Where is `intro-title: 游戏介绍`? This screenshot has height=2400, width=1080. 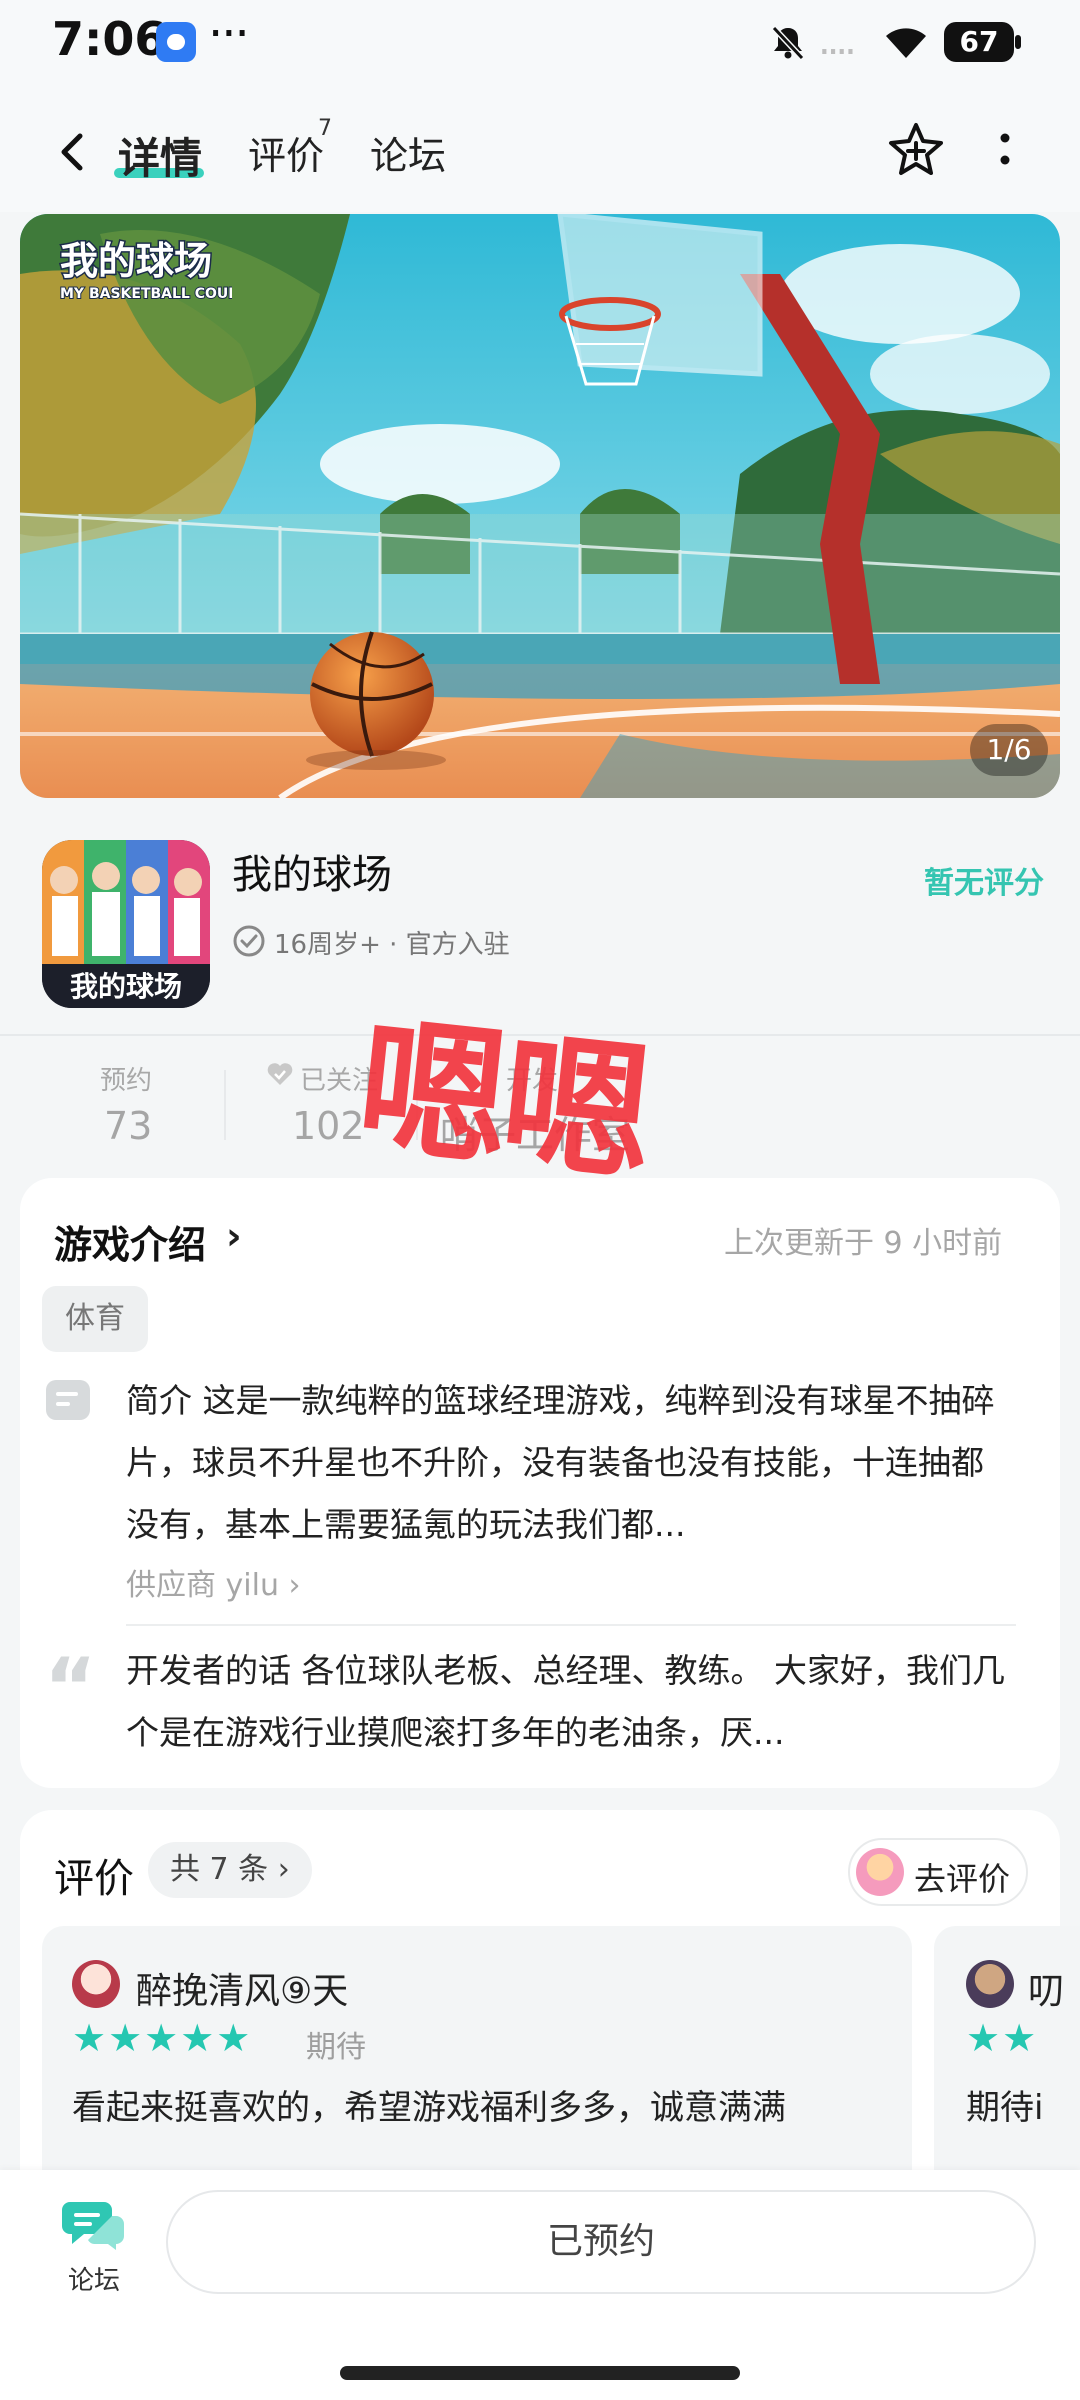
intro-title: 游戏介绍 is located at coordinates (130, 1241).